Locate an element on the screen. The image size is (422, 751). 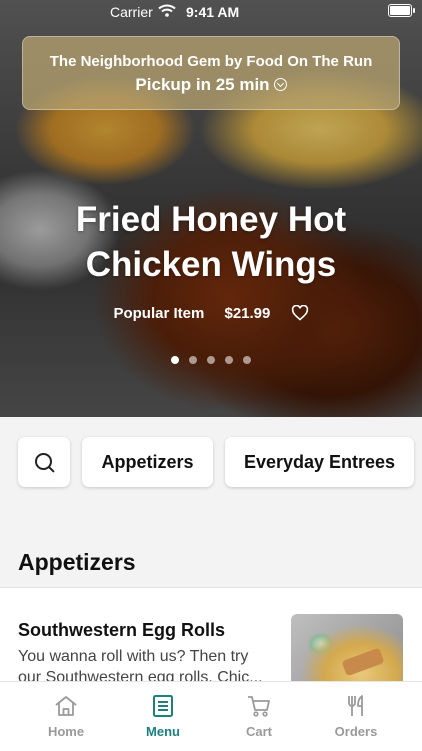
tab-cart: Cart is located at coordinates (259, 714).